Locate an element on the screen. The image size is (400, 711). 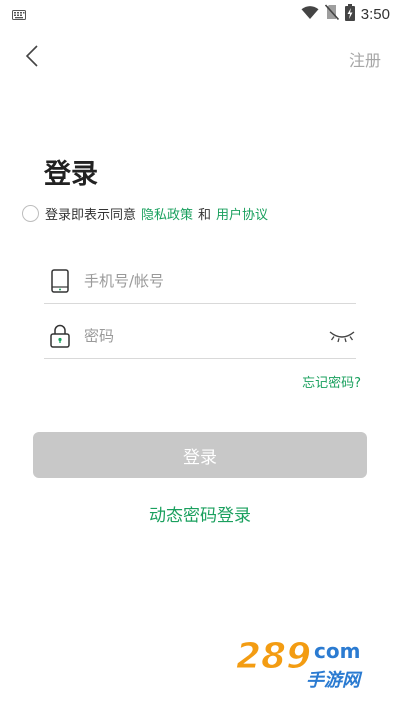
eye-closed-icon is located at coordinates (342, 336).